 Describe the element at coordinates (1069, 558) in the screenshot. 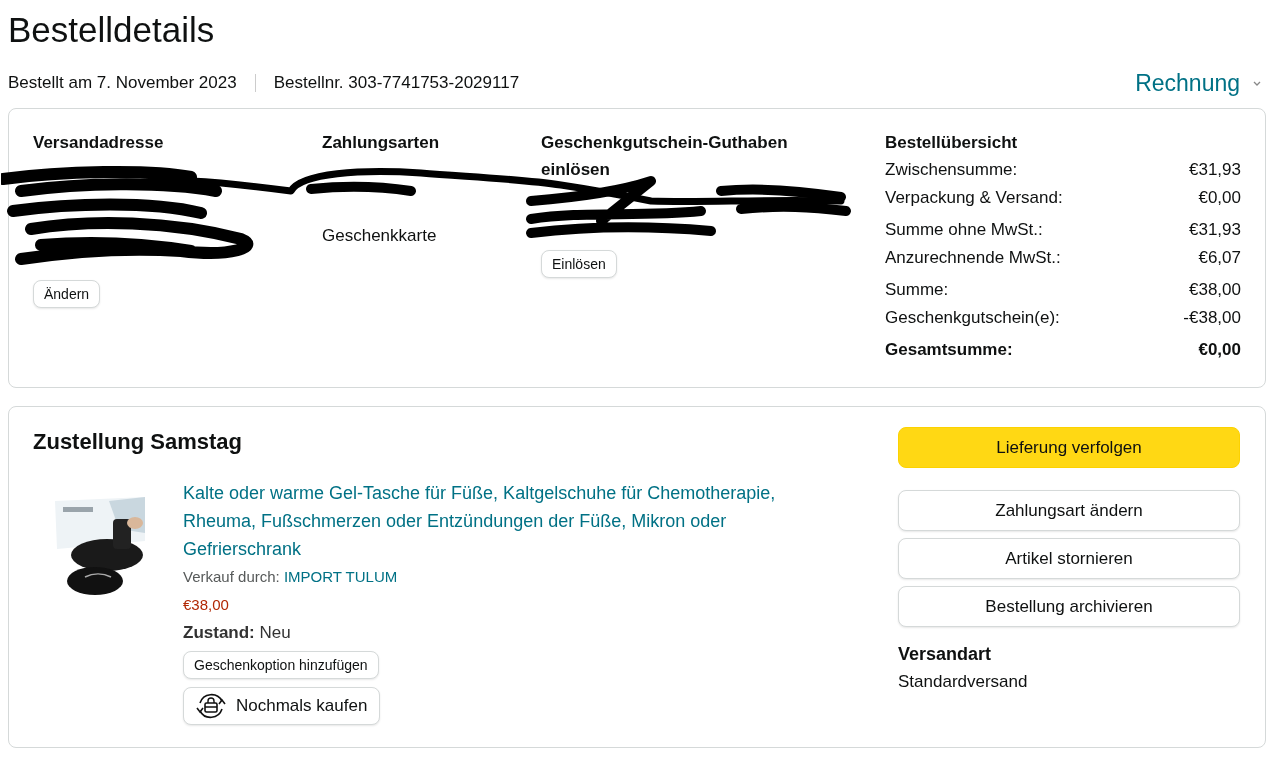

I see `action-button: Artikel stornieren` at that location.